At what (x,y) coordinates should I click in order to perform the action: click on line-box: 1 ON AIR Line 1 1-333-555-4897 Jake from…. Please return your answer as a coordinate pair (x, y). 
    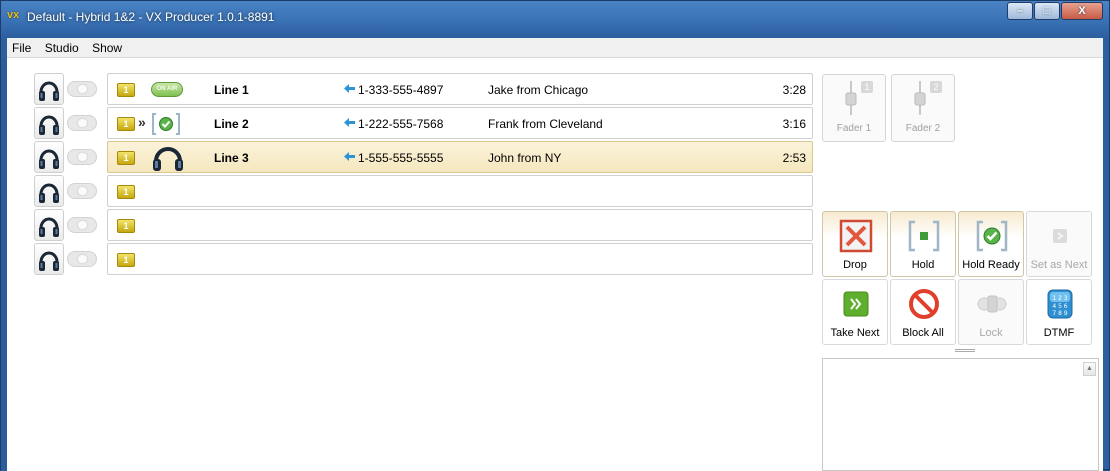
    Looking at the image, I should click on (460, 89).